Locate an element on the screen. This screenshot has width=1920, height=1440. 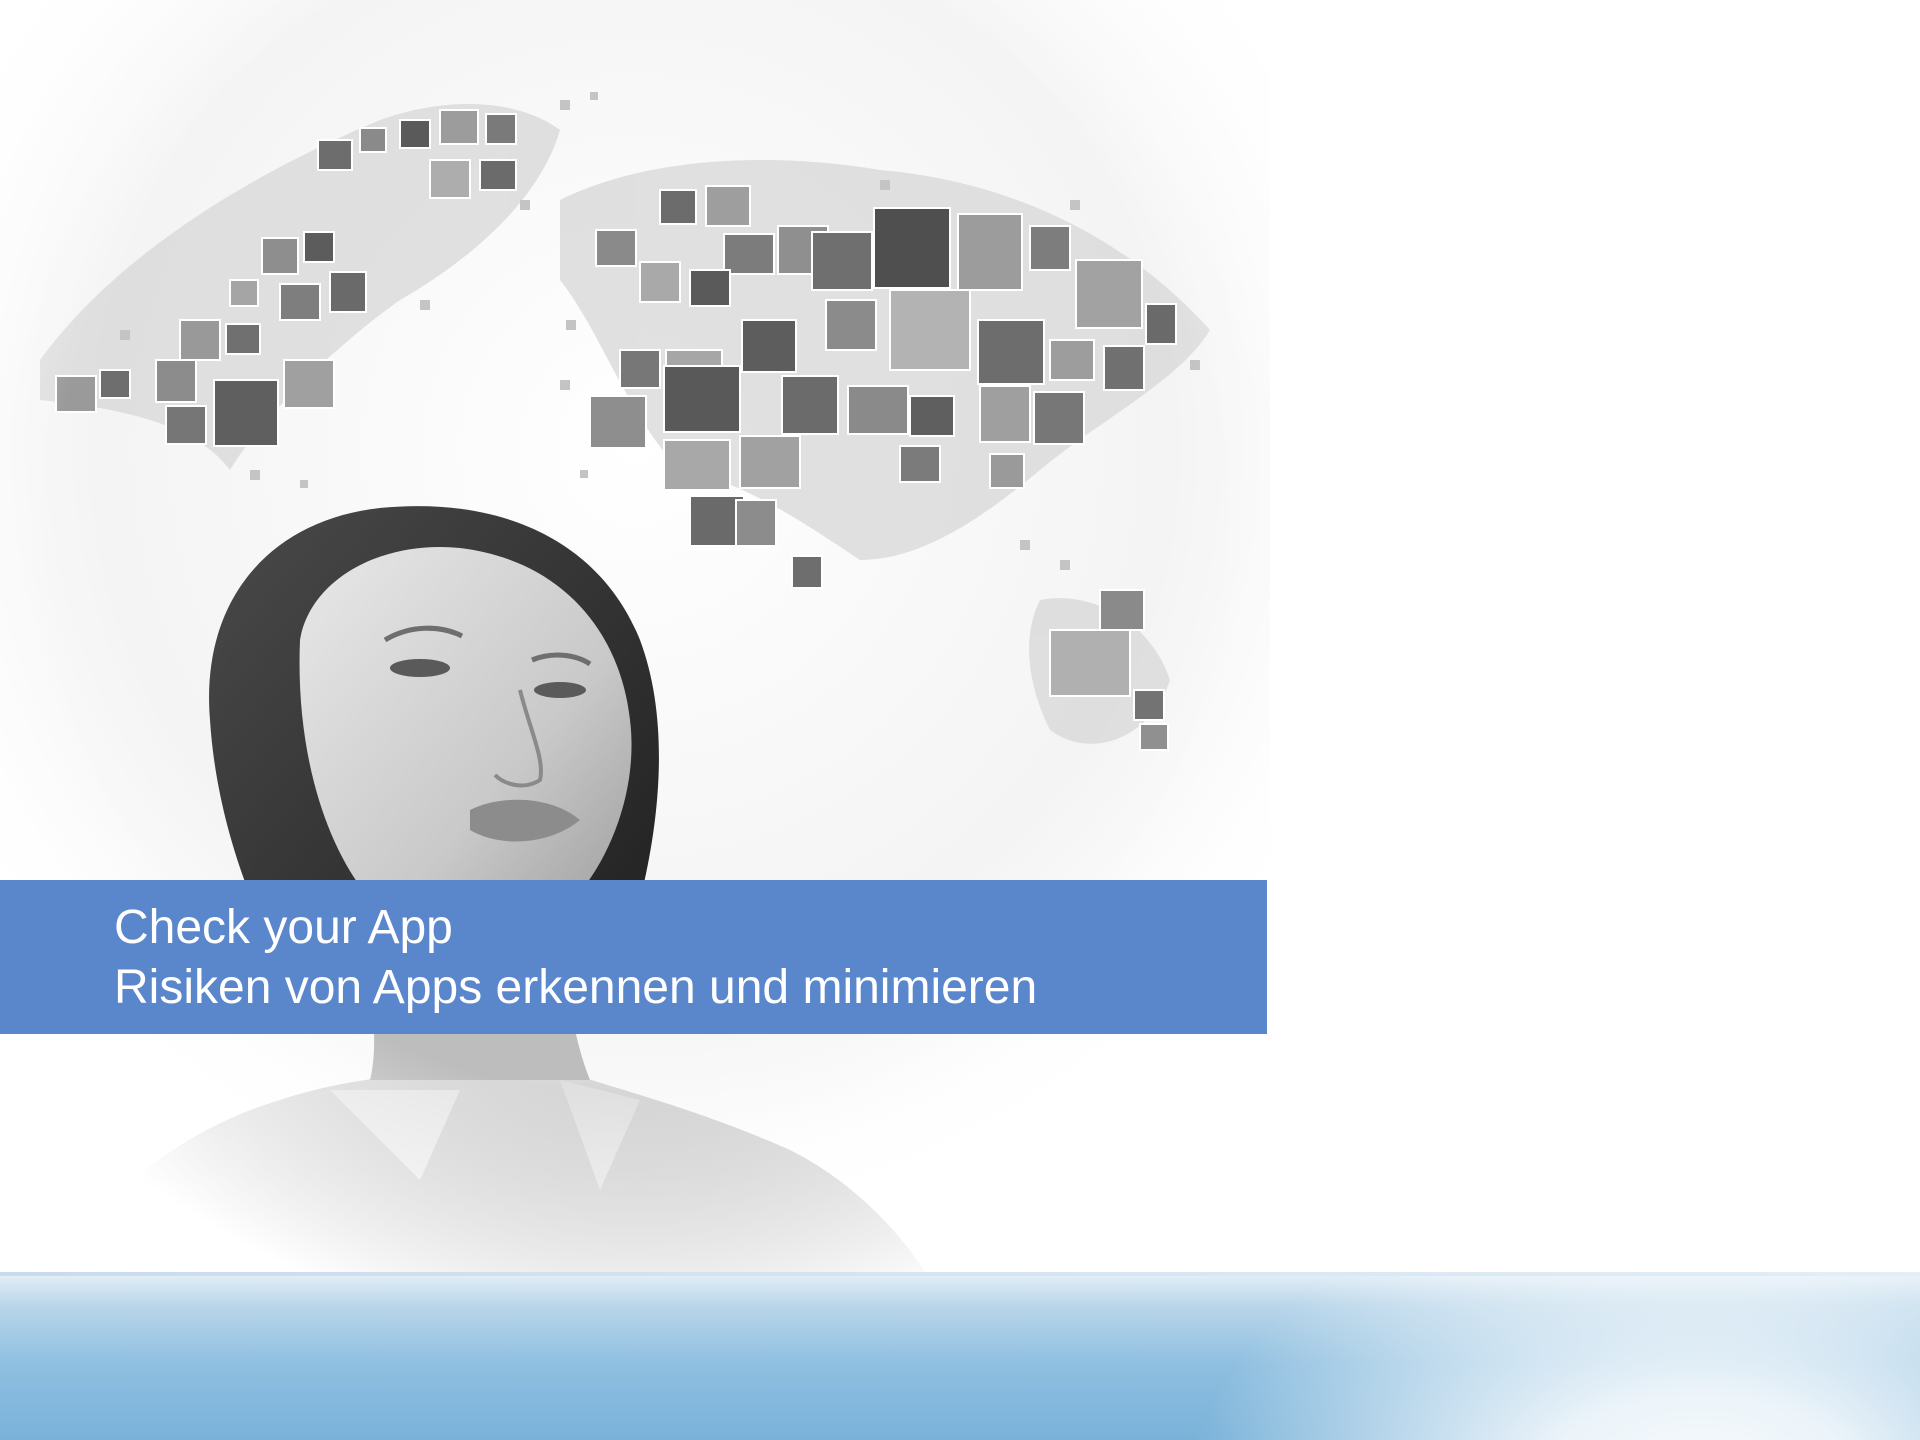
bottom-decorative-band is located at coordinates (960, 1356).